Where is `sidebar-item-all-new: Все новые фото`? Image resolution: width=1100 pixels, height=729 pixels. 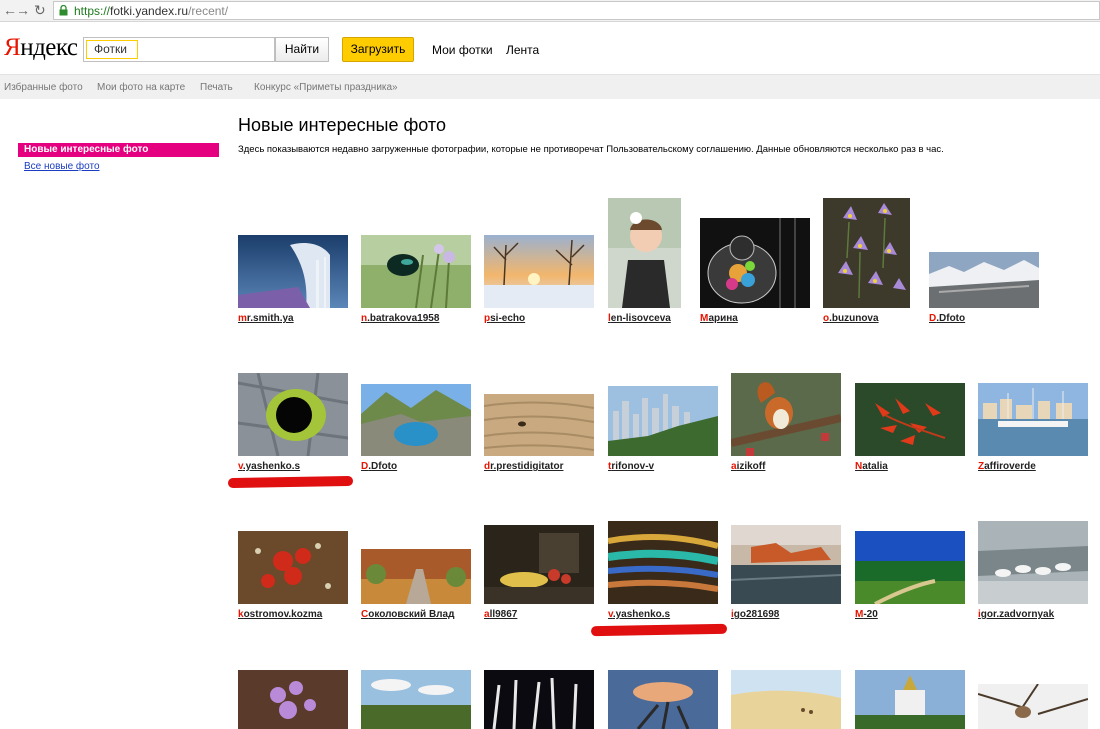 sidebar-item-all-new: Все новые фото is located at coordinates (62, 166).